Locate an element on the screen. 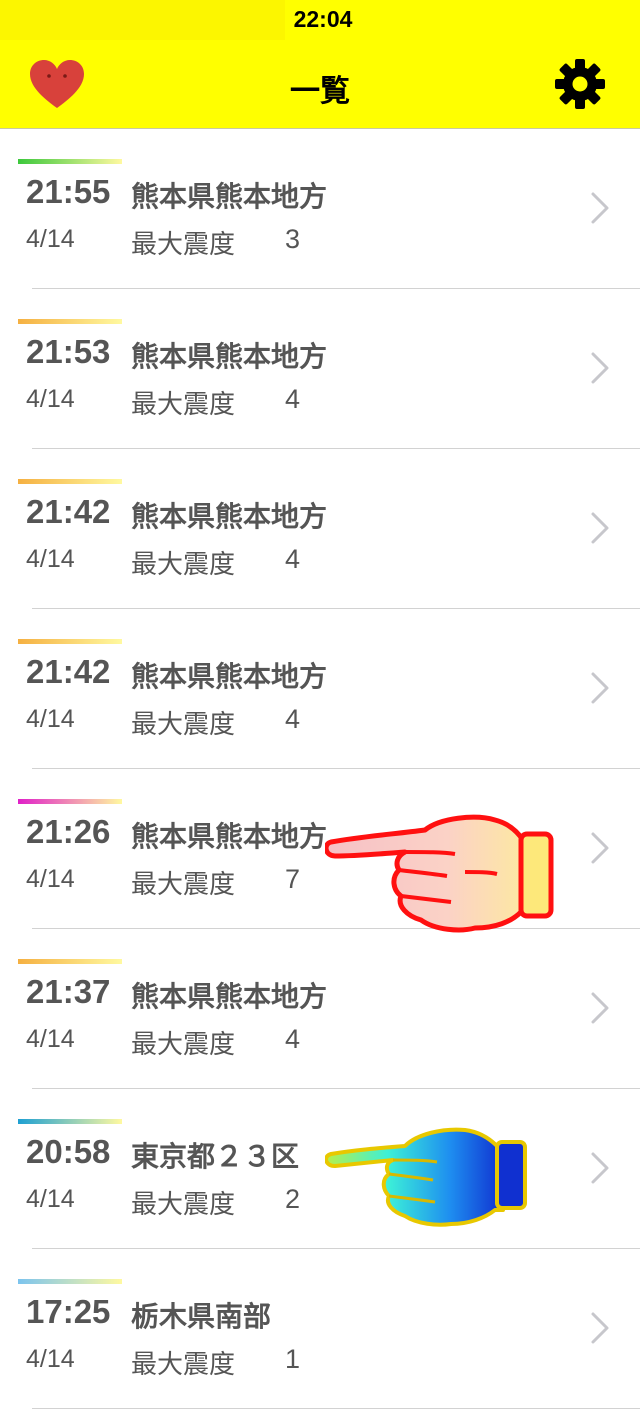 Image resolution: width=640 pixels, height=1409 pixels. list-item: 21:37 熊本県熊本地方 4/14 最大震度 4 is located at coordinates (320, 1009).